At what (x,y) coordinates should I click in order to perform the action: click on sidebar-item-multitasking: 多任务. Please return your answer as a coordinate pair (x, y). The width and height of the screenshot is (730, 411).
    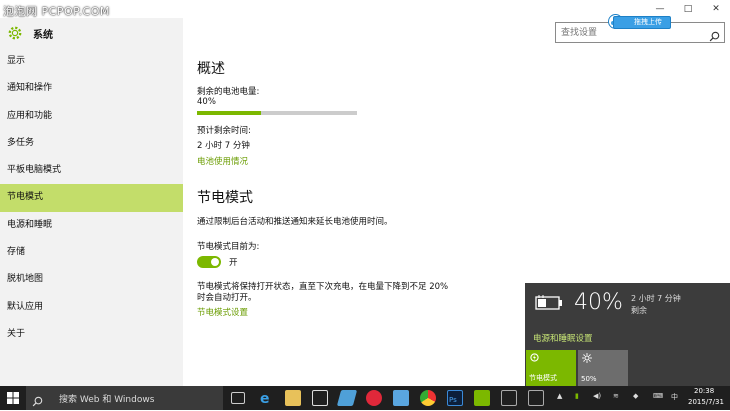
    Looking at the image, I should click on (91, 143).